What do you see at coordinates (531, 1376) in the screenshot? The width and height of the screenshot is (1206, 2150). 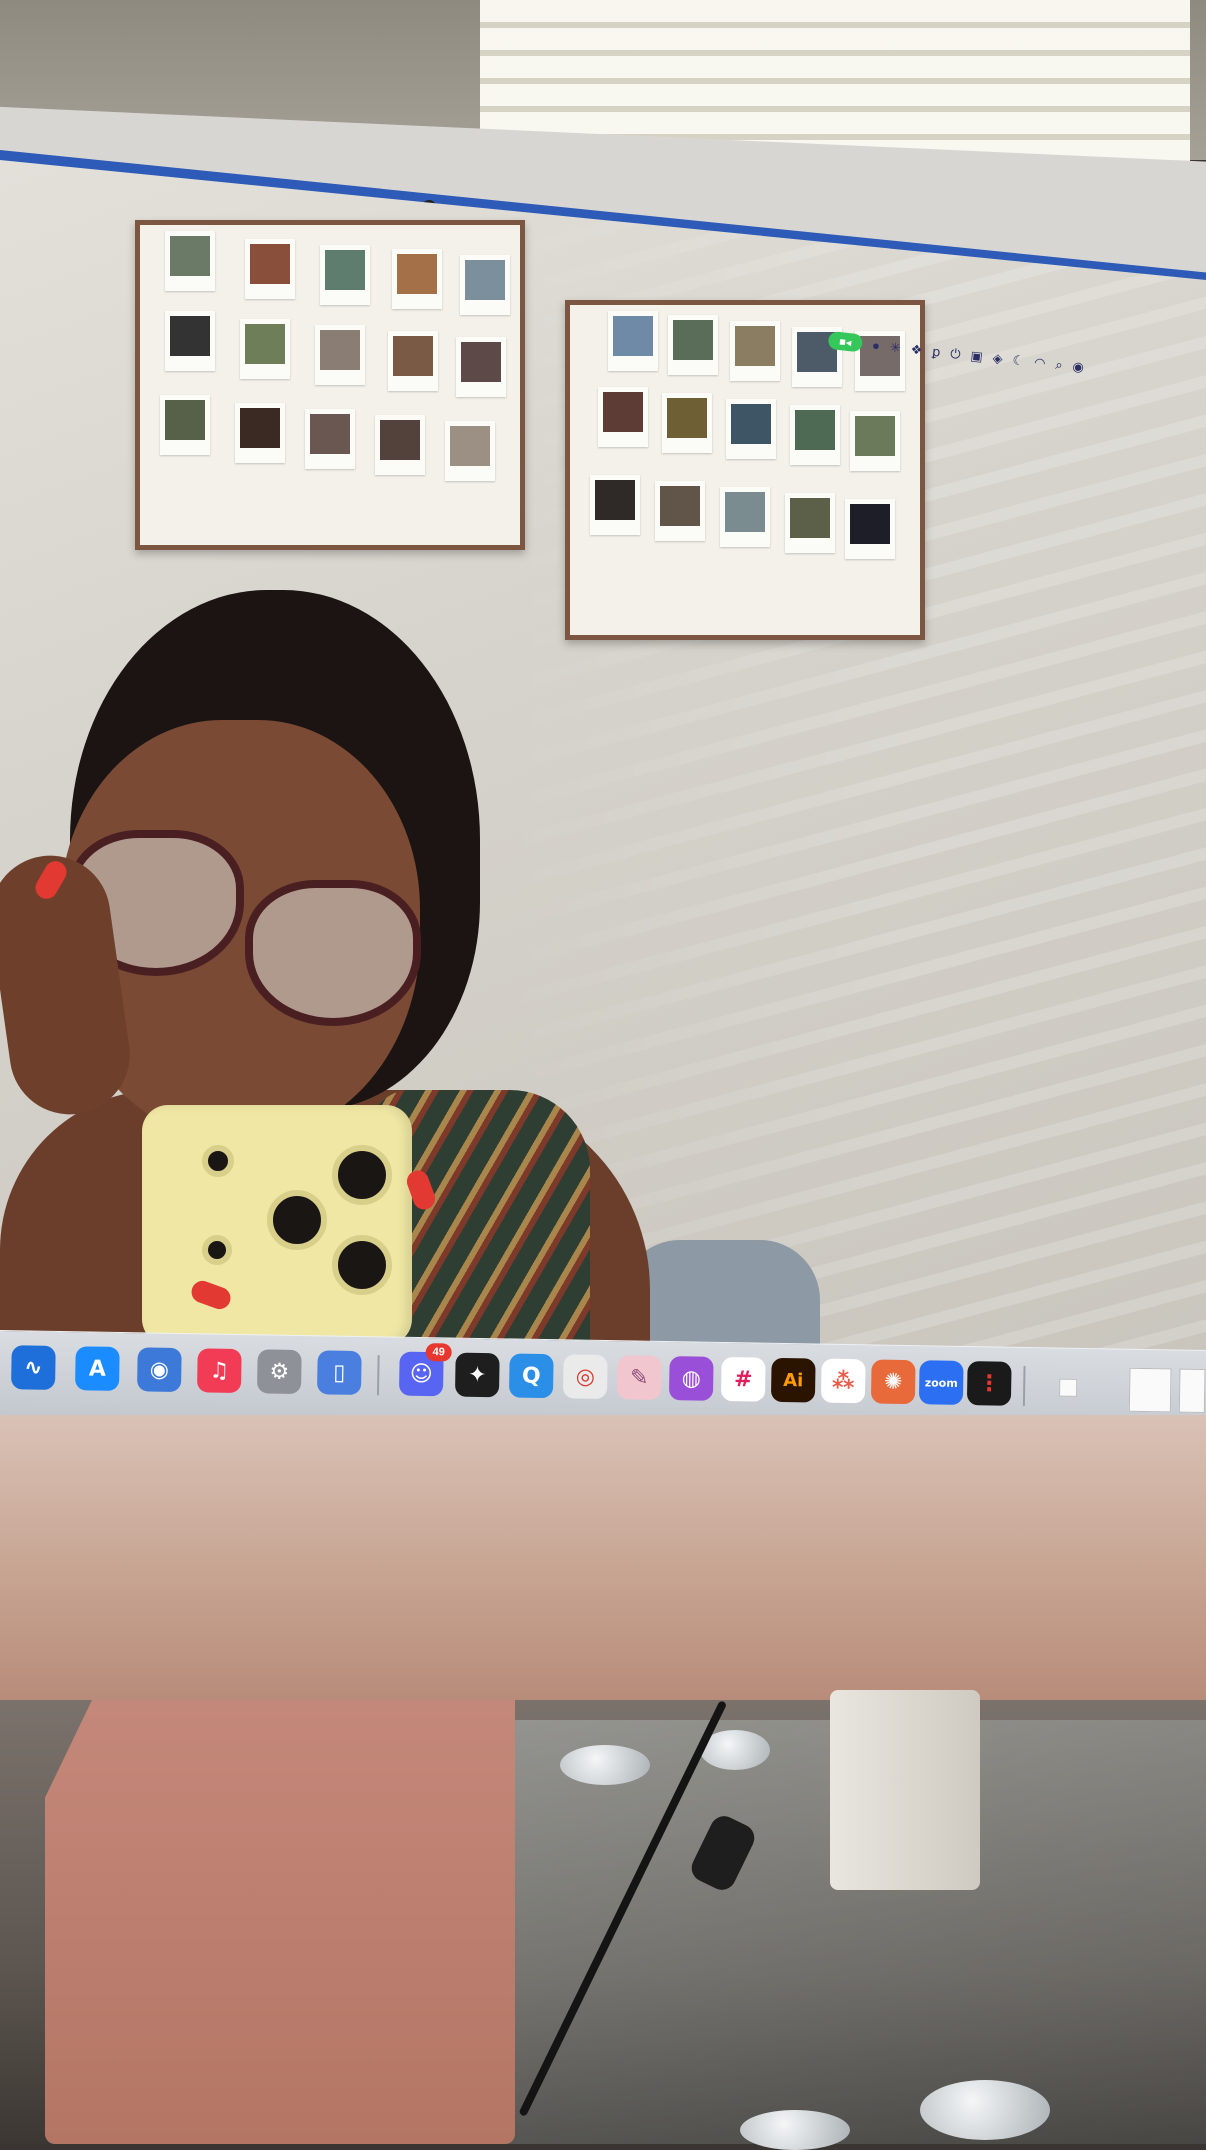 I see `quicktime-icon: Q` at bounding box center [531, 1376].